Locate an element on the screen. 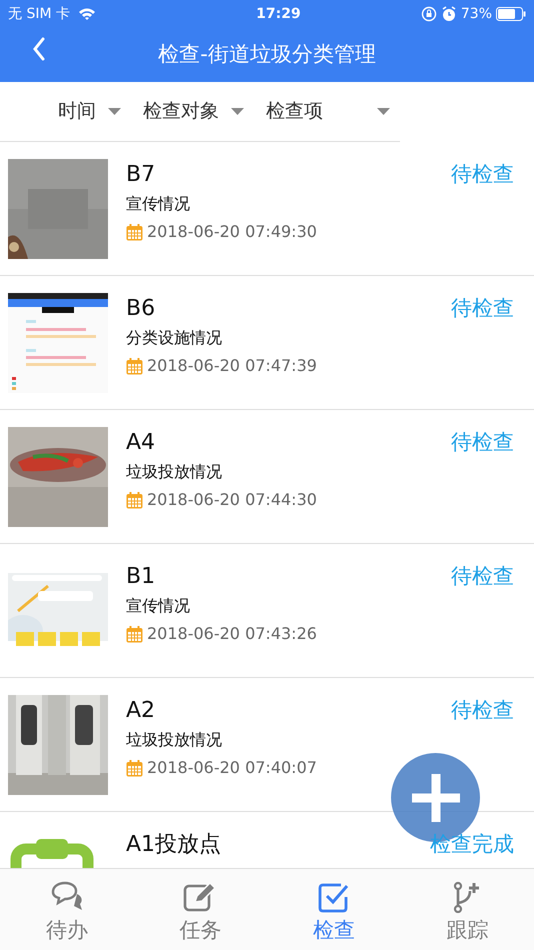 The image size is (534, 950). record-row: B6 分类设施情况 2018-06-20 07:47:39 待检查 is located at coordinates (267, 343).